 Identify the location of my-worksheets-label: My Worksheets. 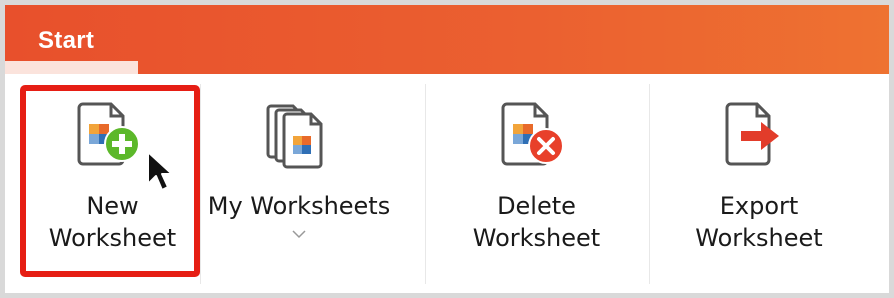
(299, 206).